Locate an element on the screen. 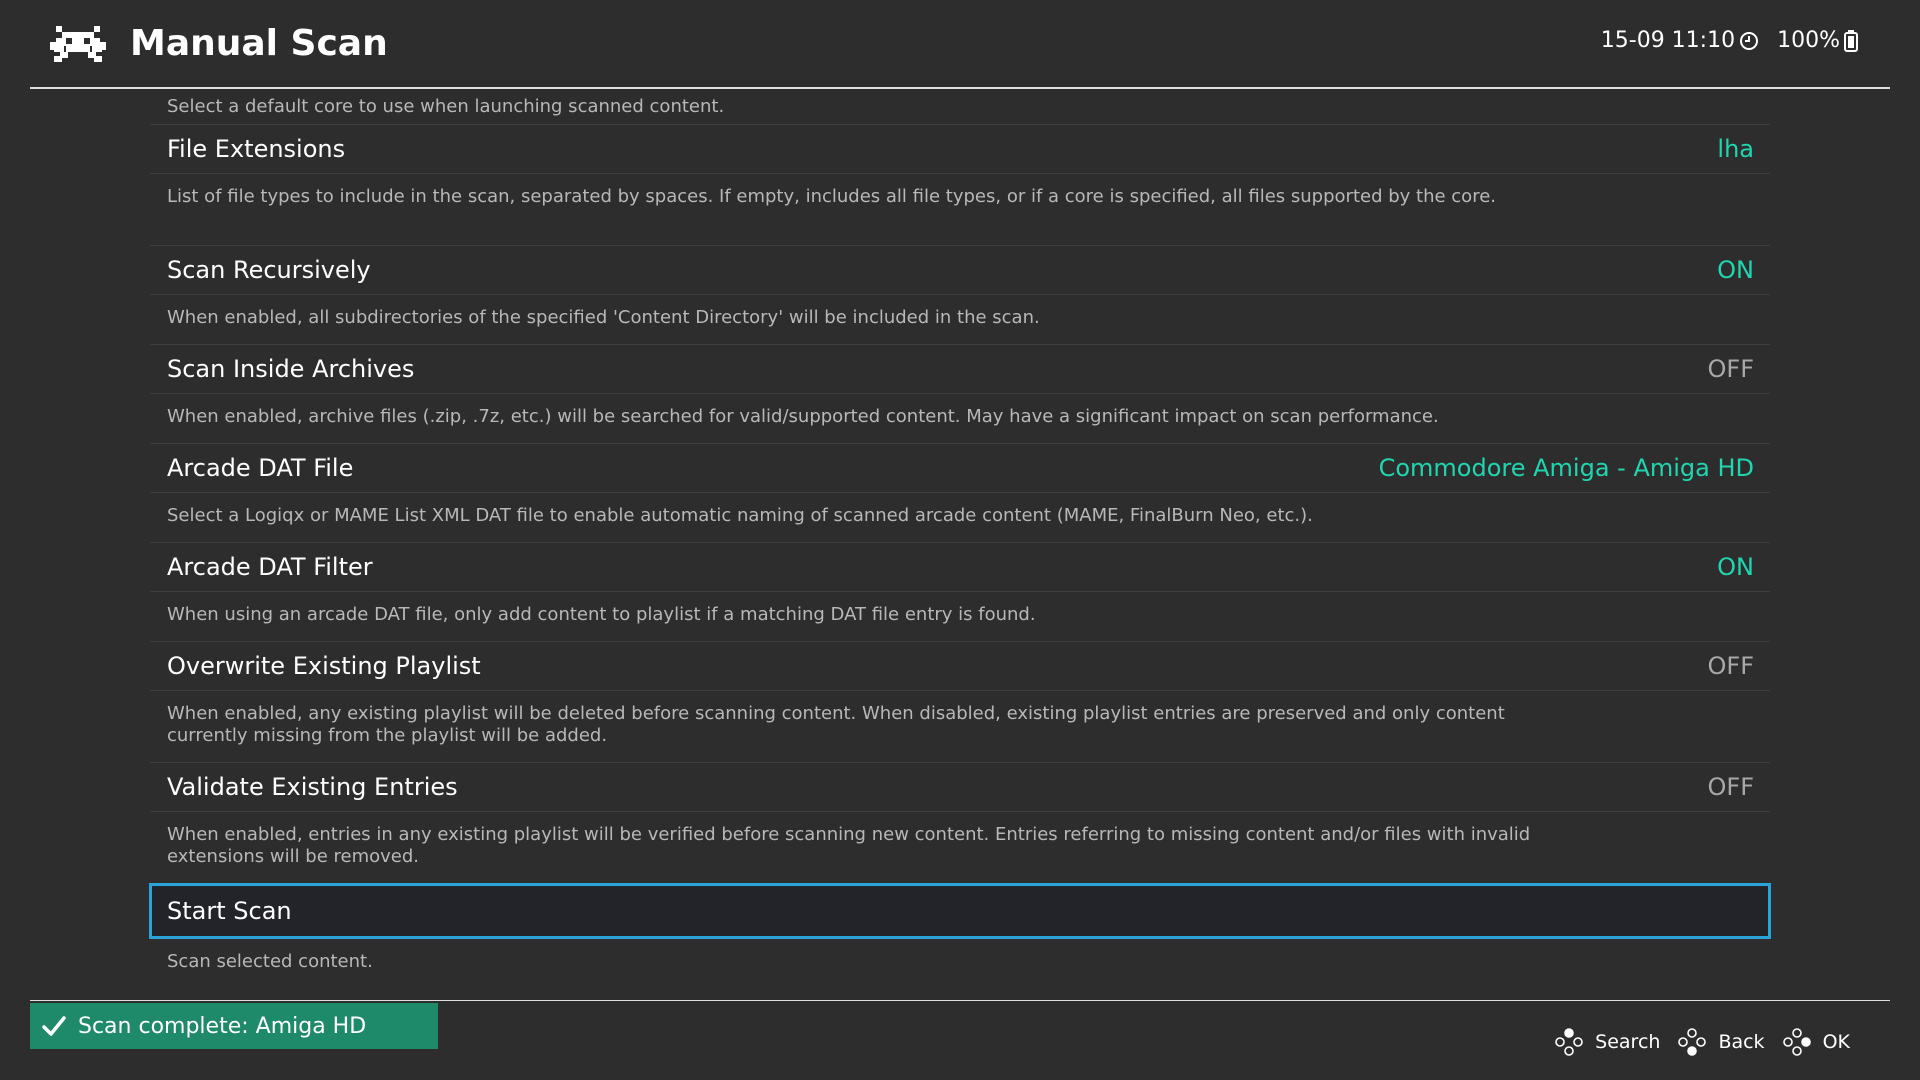  menu-item-label: Validate Existing Entries is located at coordinates (312, 787).